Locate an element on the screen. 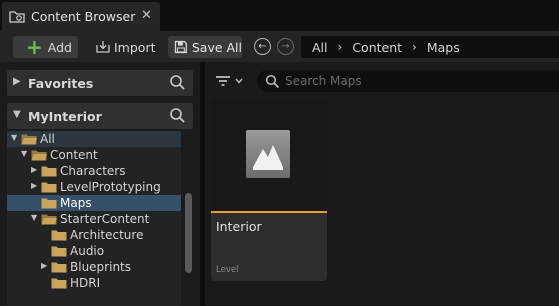 Image resolution: width=559 pixels, height=306 pixels. tree-item-levelprototyping: ▶ LevelPrototyping is located at coordinates (94, 187).